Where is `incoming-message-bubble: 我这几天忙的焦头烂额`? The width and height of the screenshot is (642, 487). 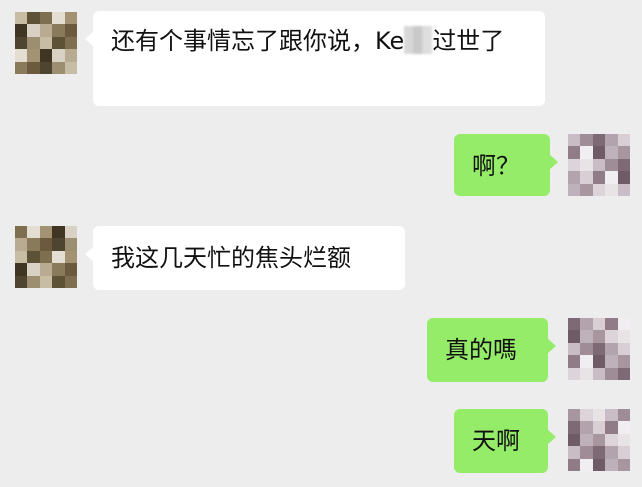
incoming-message-bubble: 我这几天忙的焦头烂额 is located at coordinates (245, 258).